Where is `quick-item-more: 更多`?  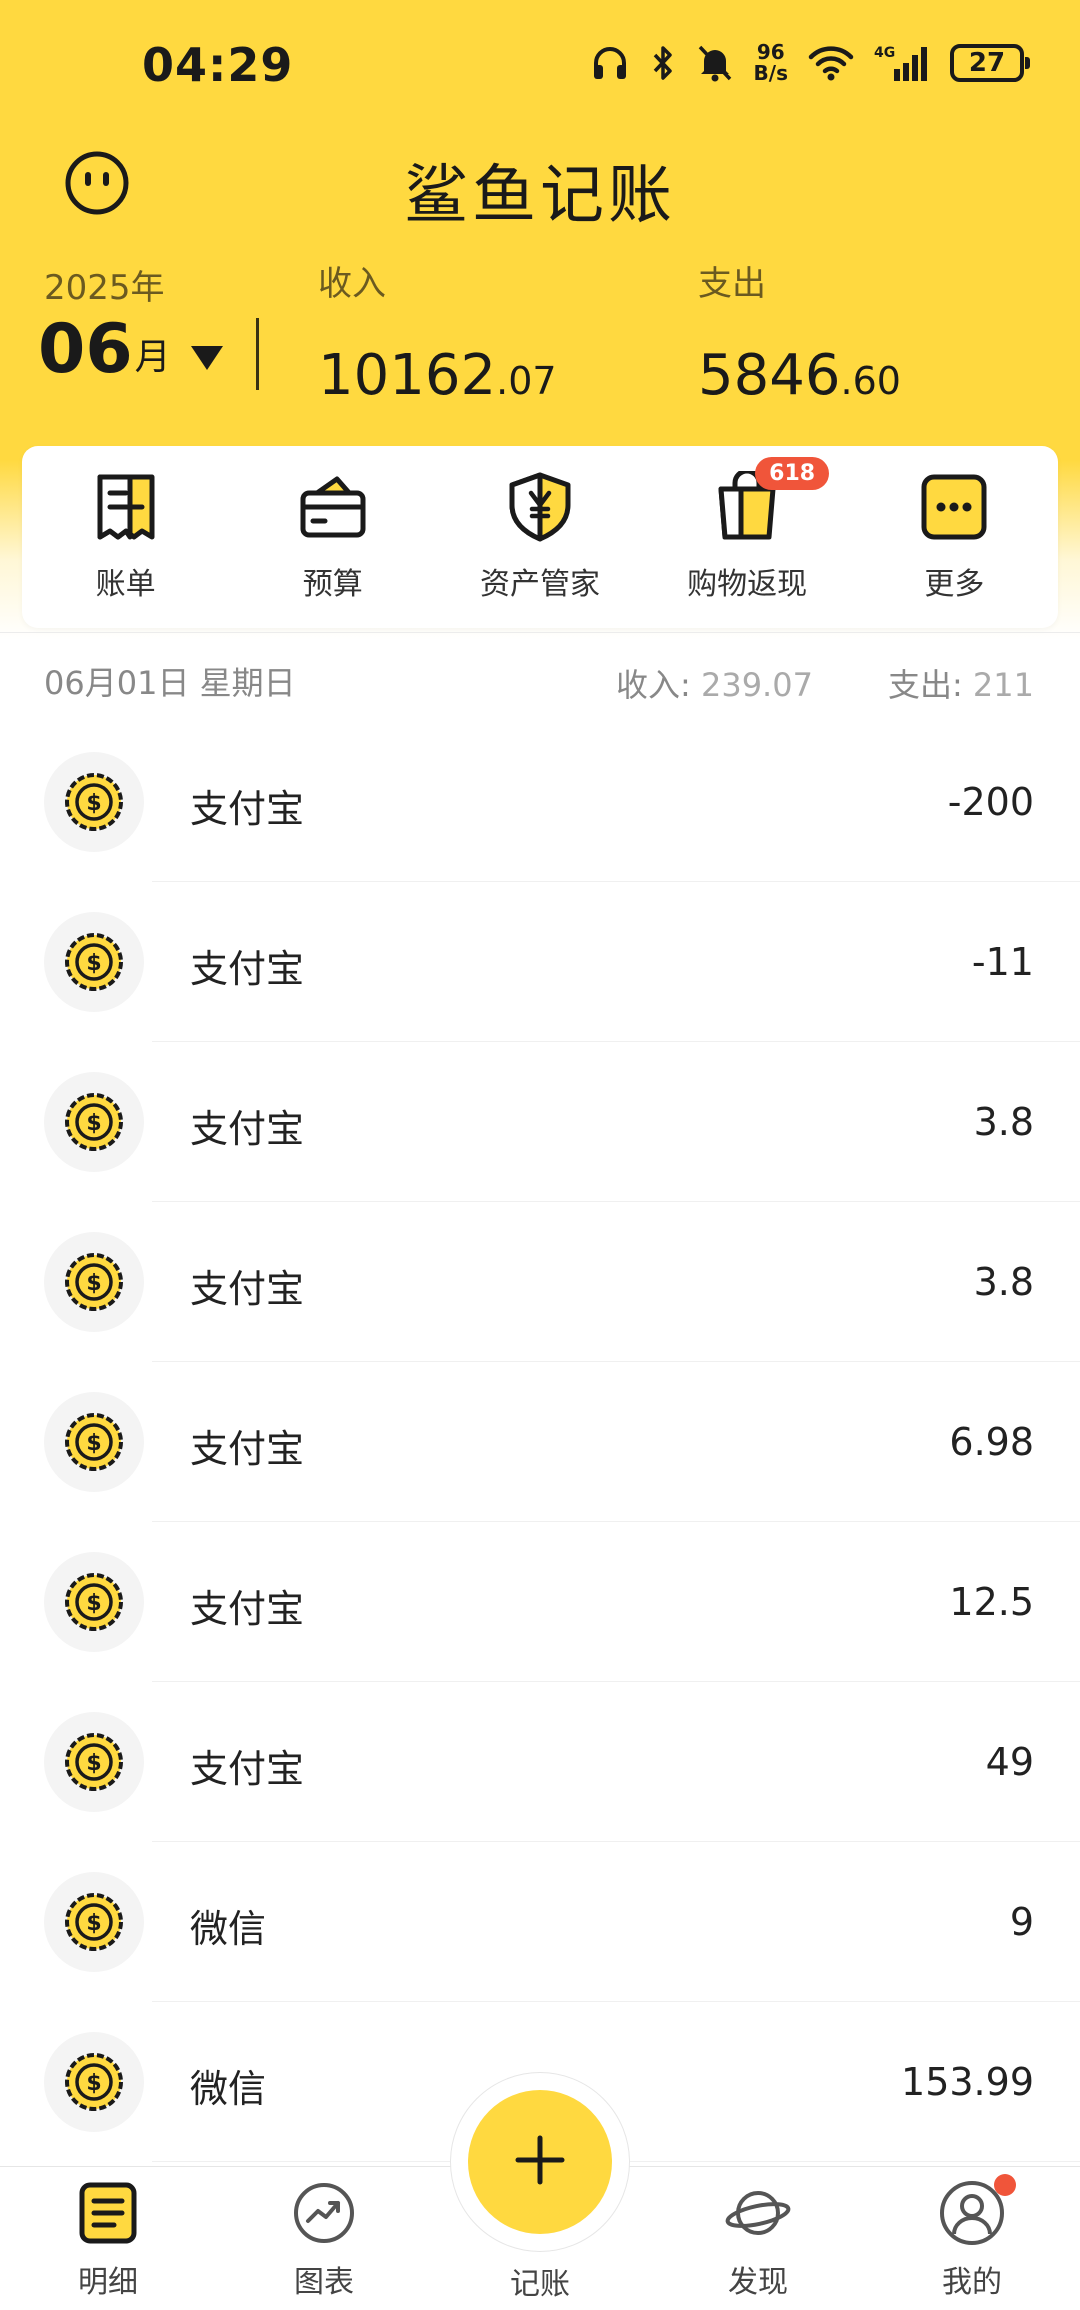 quick-item-more: 更多 is located at coordinates (954, 537).